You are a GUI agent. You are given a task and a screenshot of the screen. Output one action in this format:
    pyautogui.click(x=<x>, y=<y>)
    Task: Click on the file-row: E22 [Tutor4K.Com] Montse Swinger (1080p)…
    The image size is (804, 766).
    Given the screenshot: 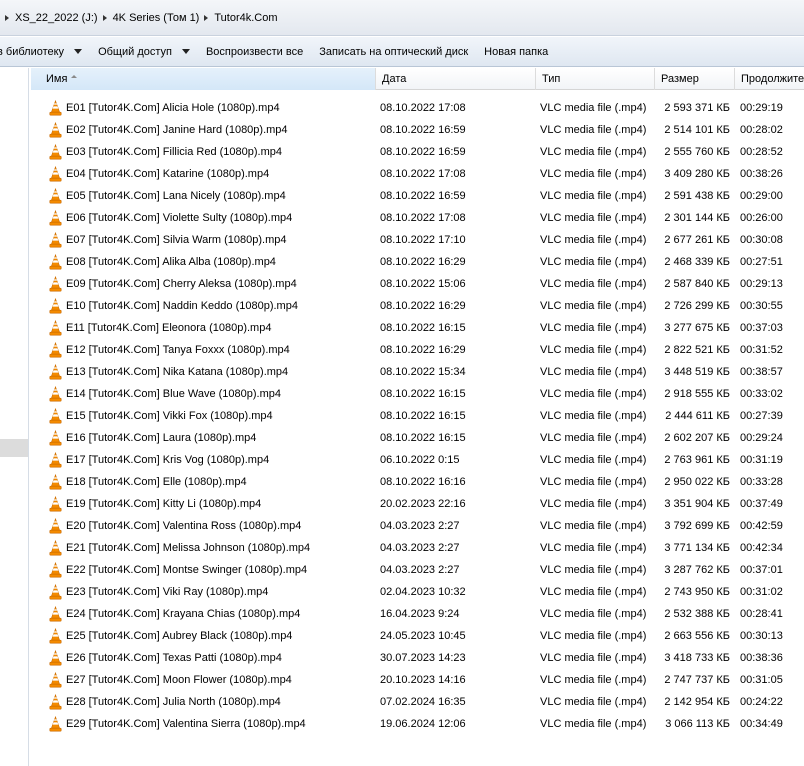 What is the action you would take?
    pyautogui.click(x=417, y=570)
    